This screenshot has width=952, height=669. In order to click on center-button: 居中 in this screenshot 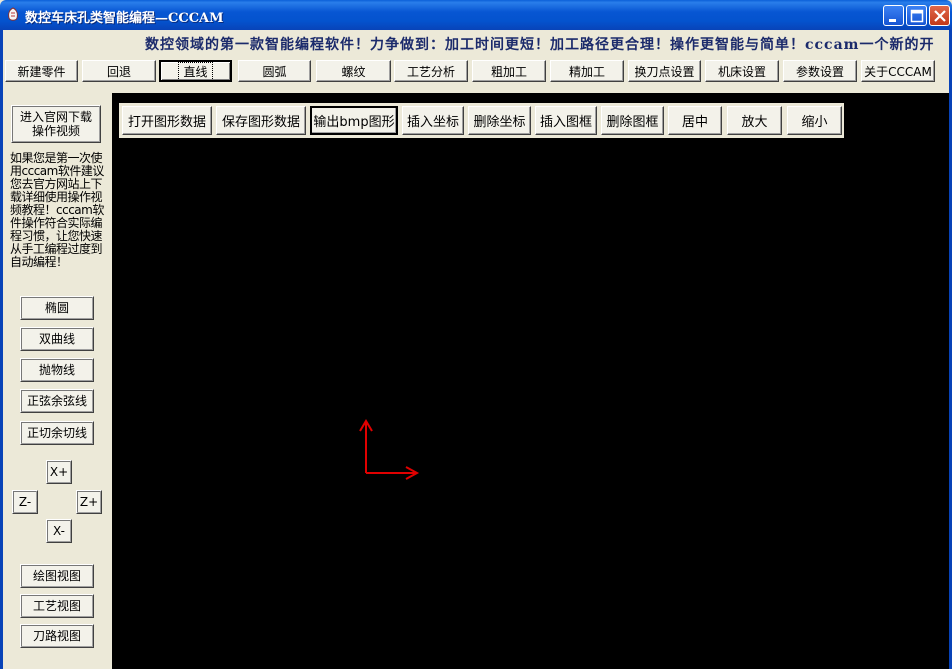, I will do `click(695, 120)`.